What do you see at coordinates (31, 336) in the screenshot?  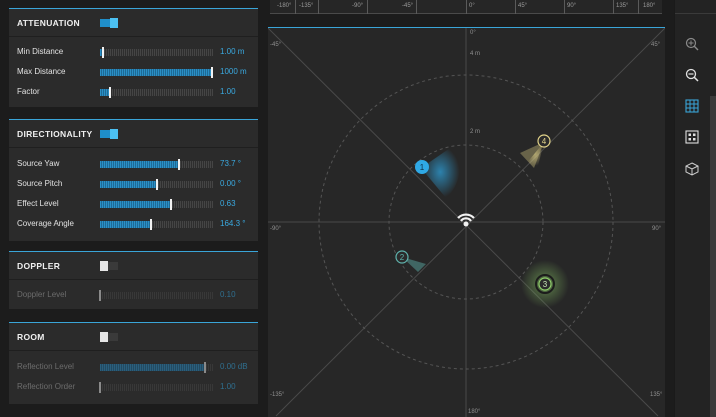 I see `room-title: ROOM` at bounding box center [31, 336].